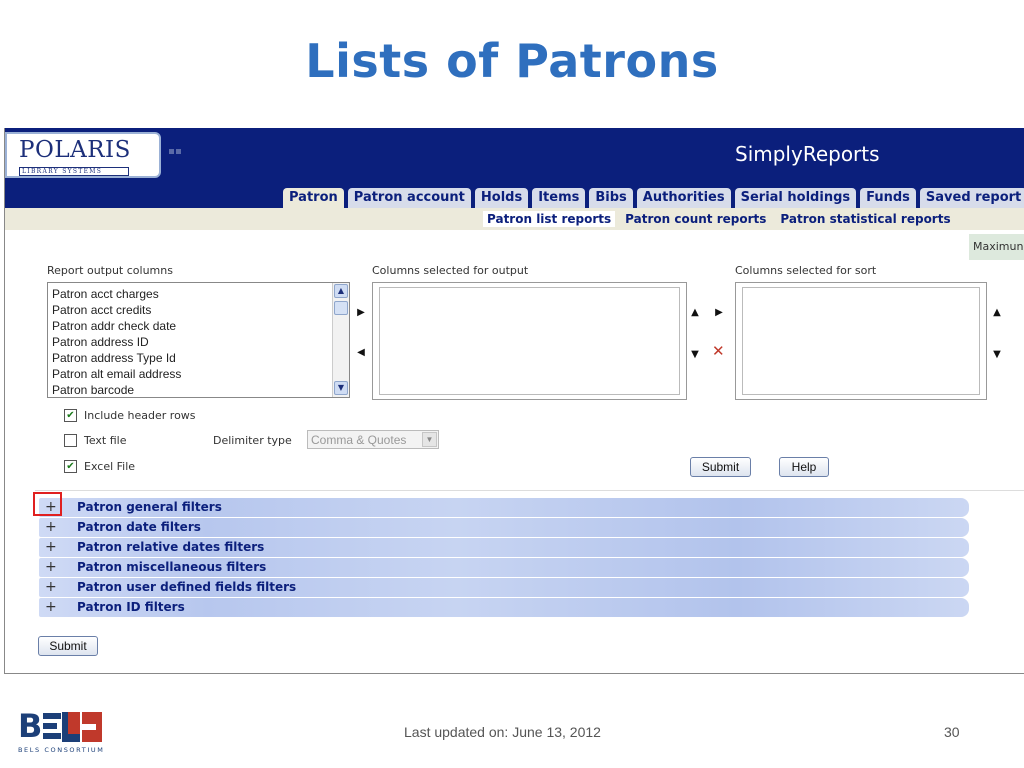  What do you see at coordinates (695, 313) in the screenshot?
I see `move-up-icon: ▲` at bounding box center [695, 313].